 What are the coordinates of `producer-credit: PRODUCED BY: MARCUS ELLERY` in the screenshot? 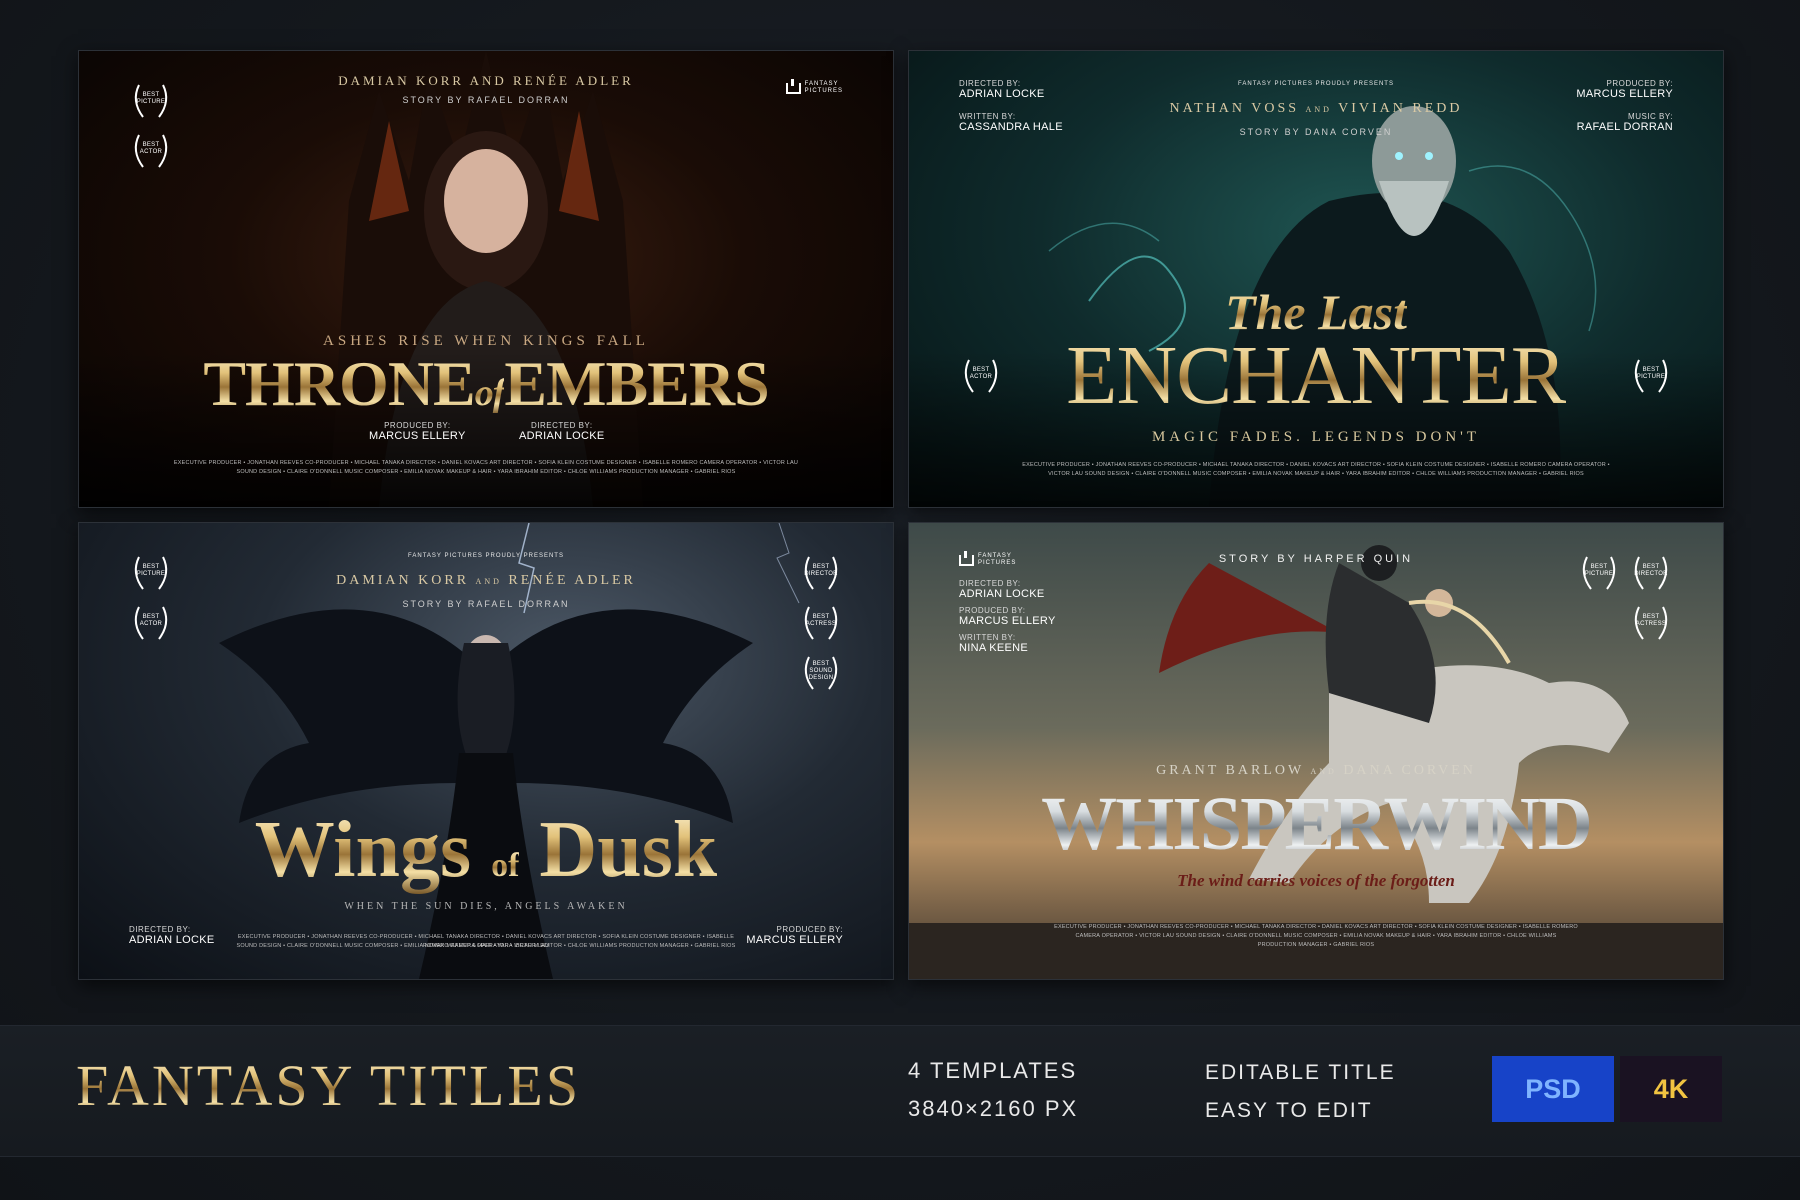 It's located at (417, 431).